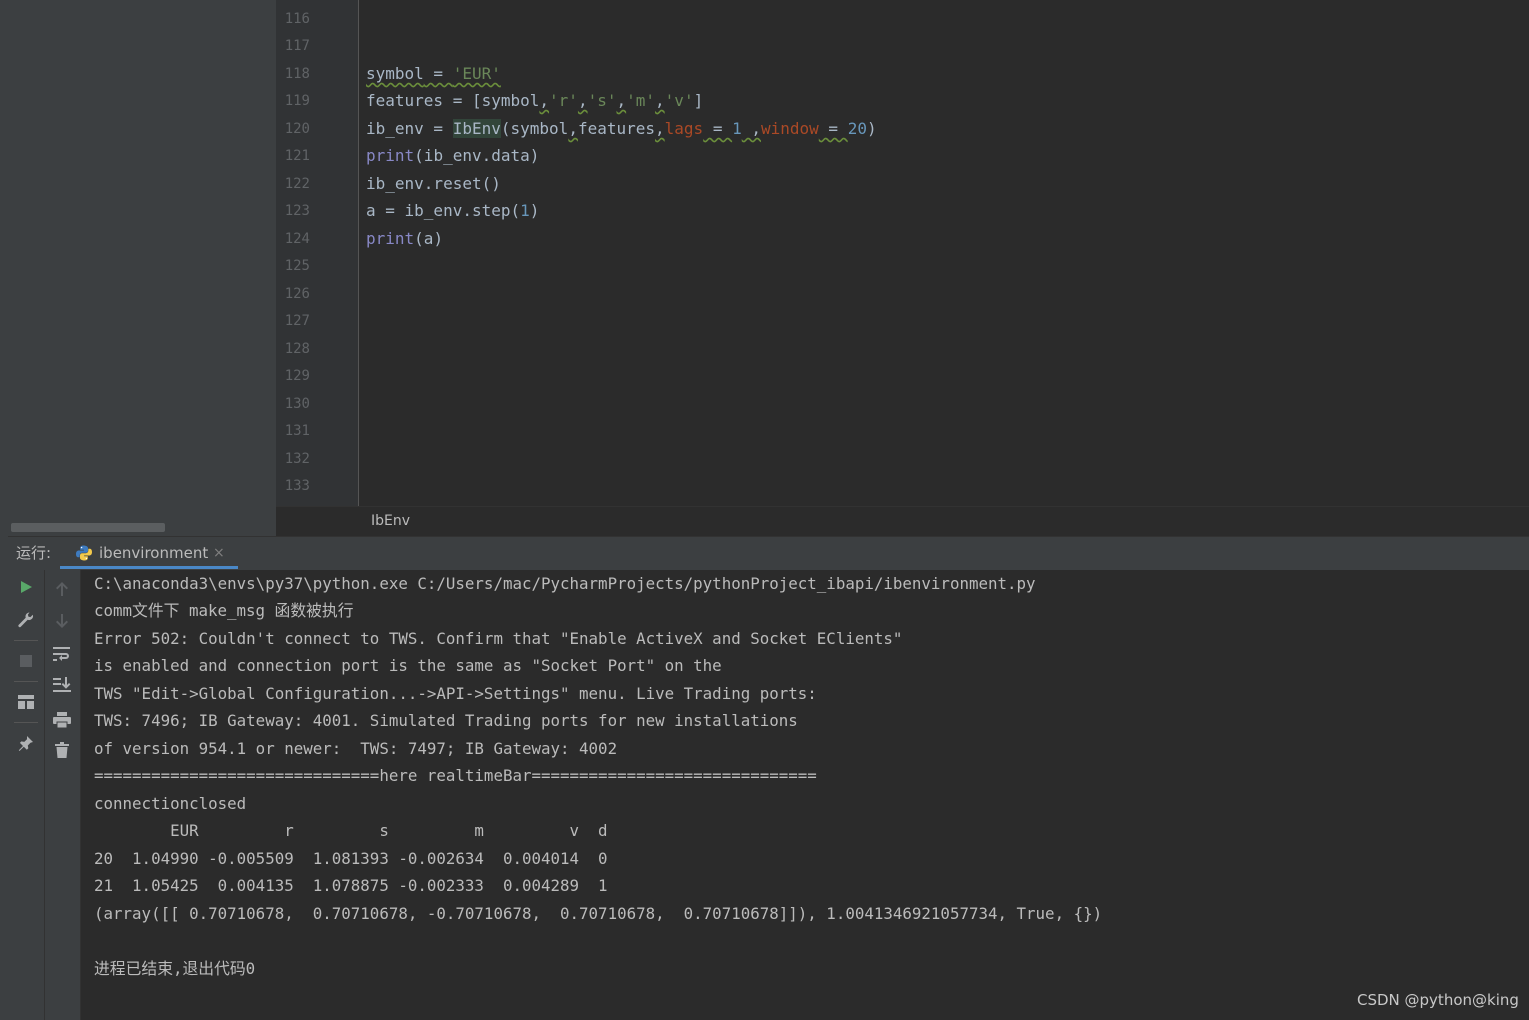 Image resolution: width=1529 pixels, height=1020 pixels. I want to click on code-line-123: a = ib_env.step(1), so click(452, 211).